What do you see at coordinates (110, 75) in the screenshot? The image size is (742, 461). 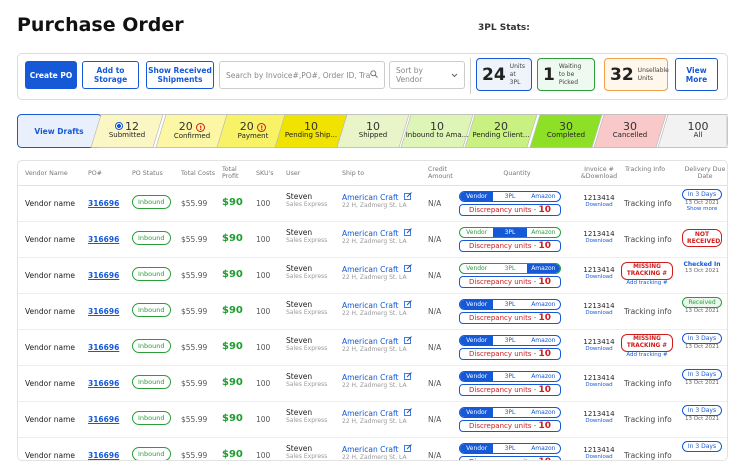 I see `add-to-storage-button: Add to Storage` at bounding box center [110, 75].